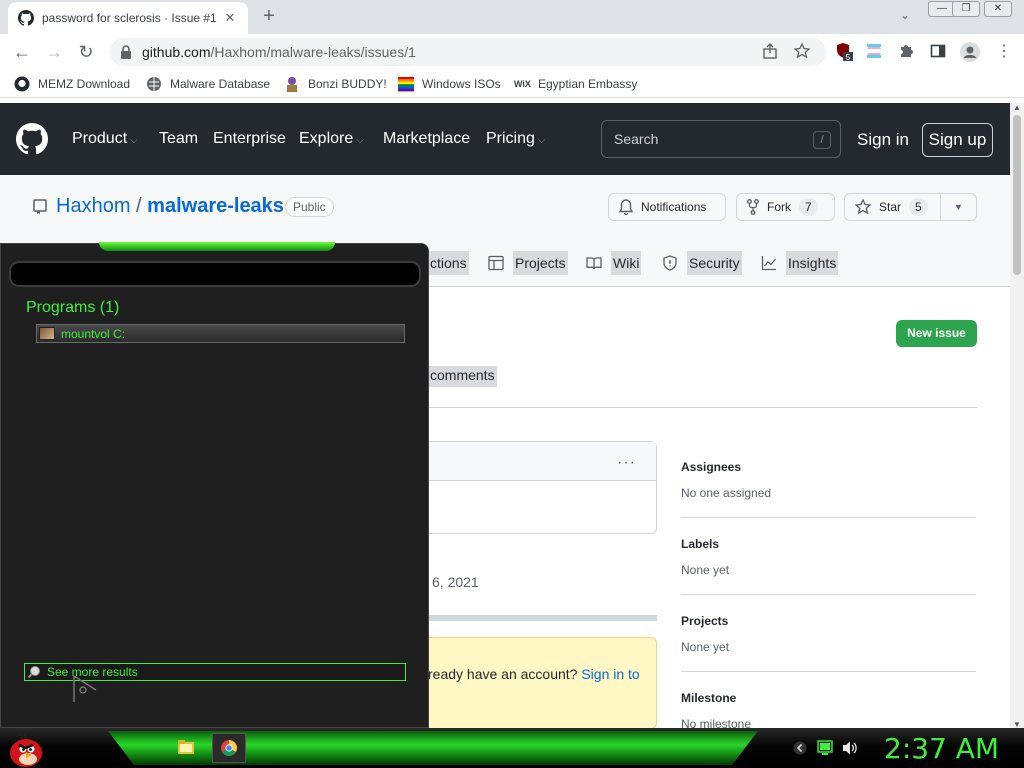  I want to click on graph-icon, so click(769, 263).